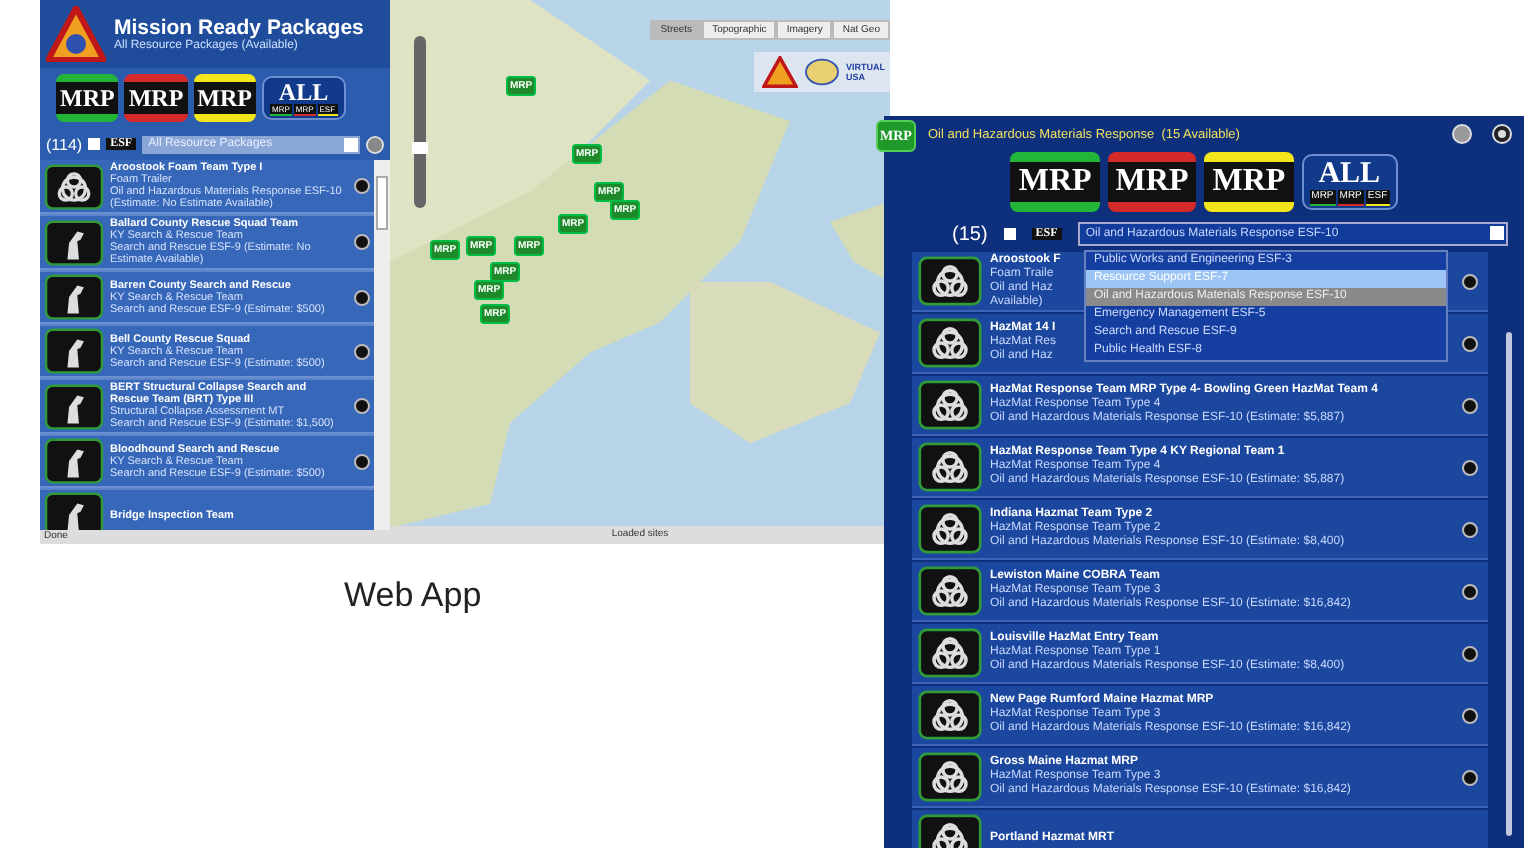 This screenshot has height=848, width=1528. Describe the element at coordinates (420, 122) in the screenshot. I see `zoom-slider` at that location.